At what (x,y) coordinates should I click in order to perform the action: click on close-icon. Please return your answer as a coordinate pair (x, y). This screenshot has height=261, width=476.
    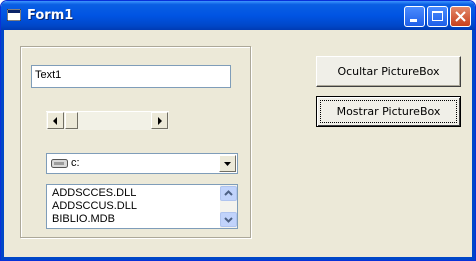
    Looking at the image, I should click on (460, 16).